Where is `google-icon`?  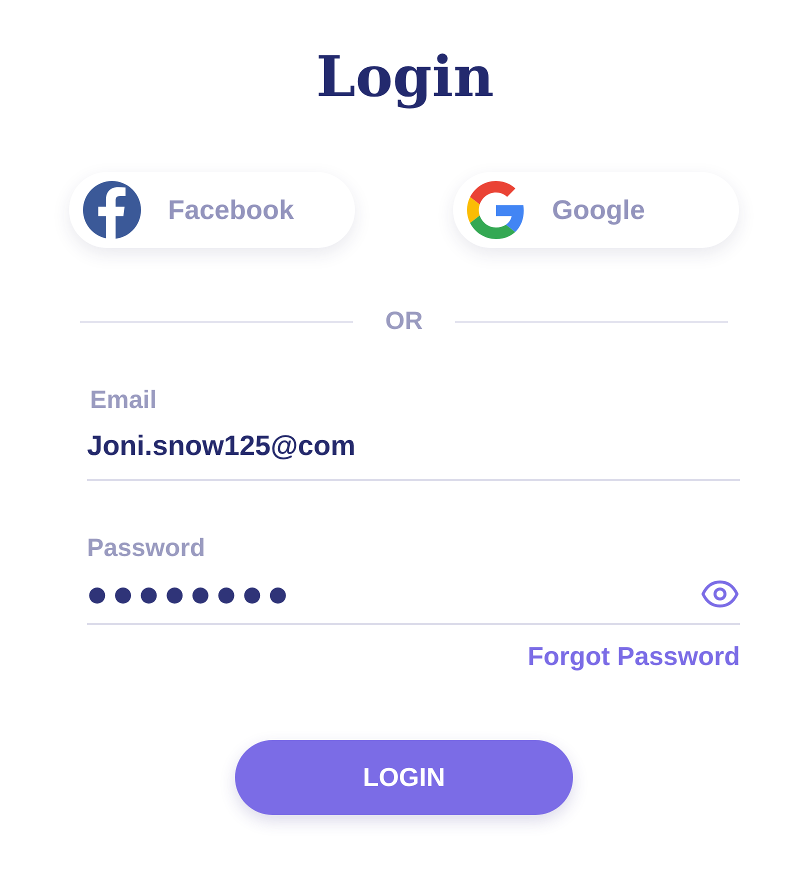
google-icon is located at coordinates (496, 210).